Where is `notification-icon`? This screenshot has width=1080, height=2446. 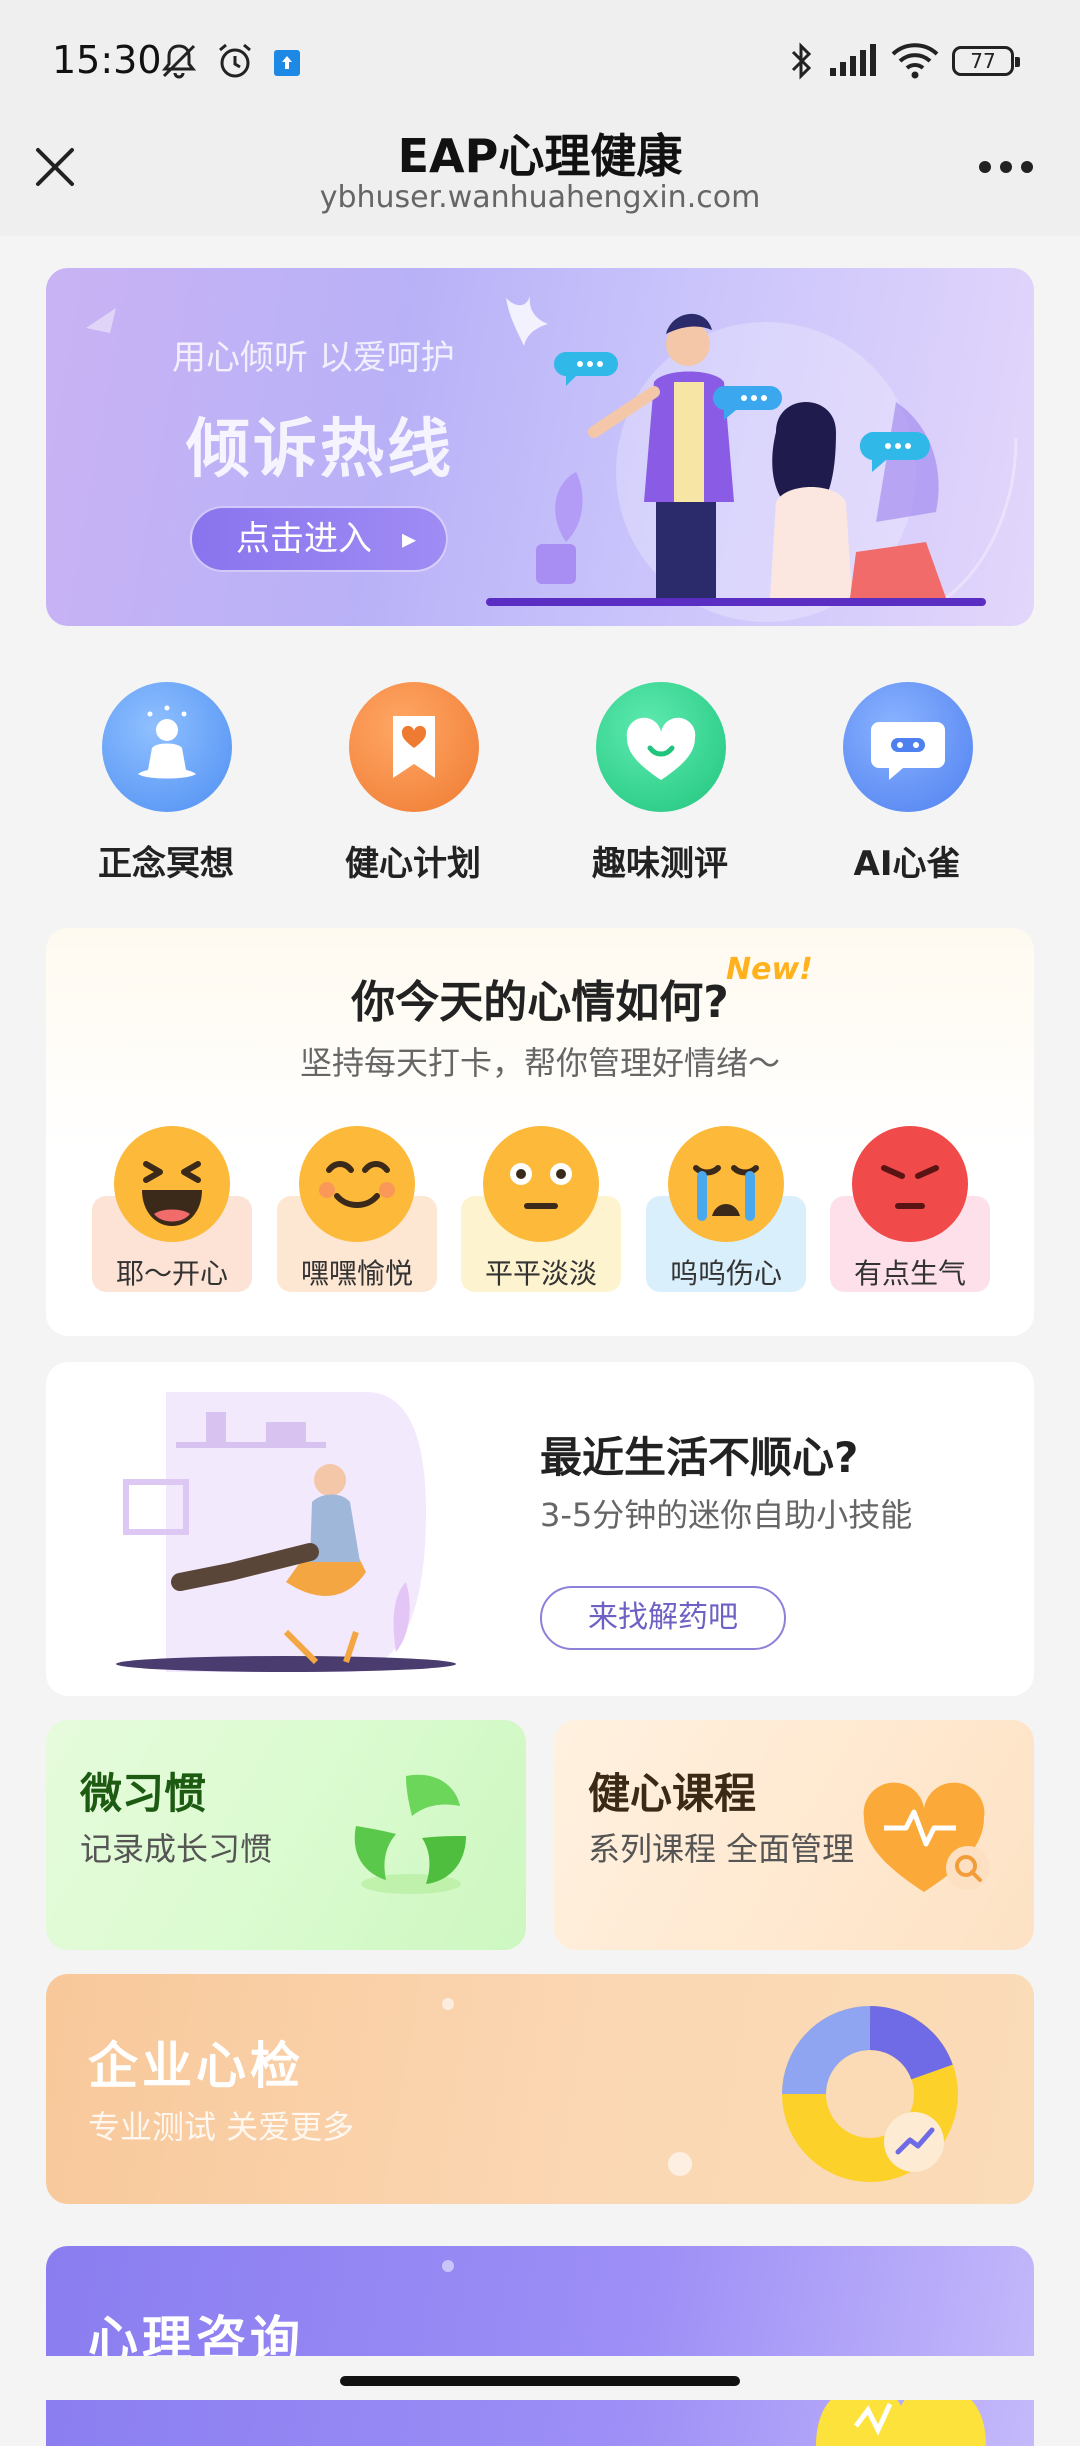 notification-icon is located at coordinates (287, 63).